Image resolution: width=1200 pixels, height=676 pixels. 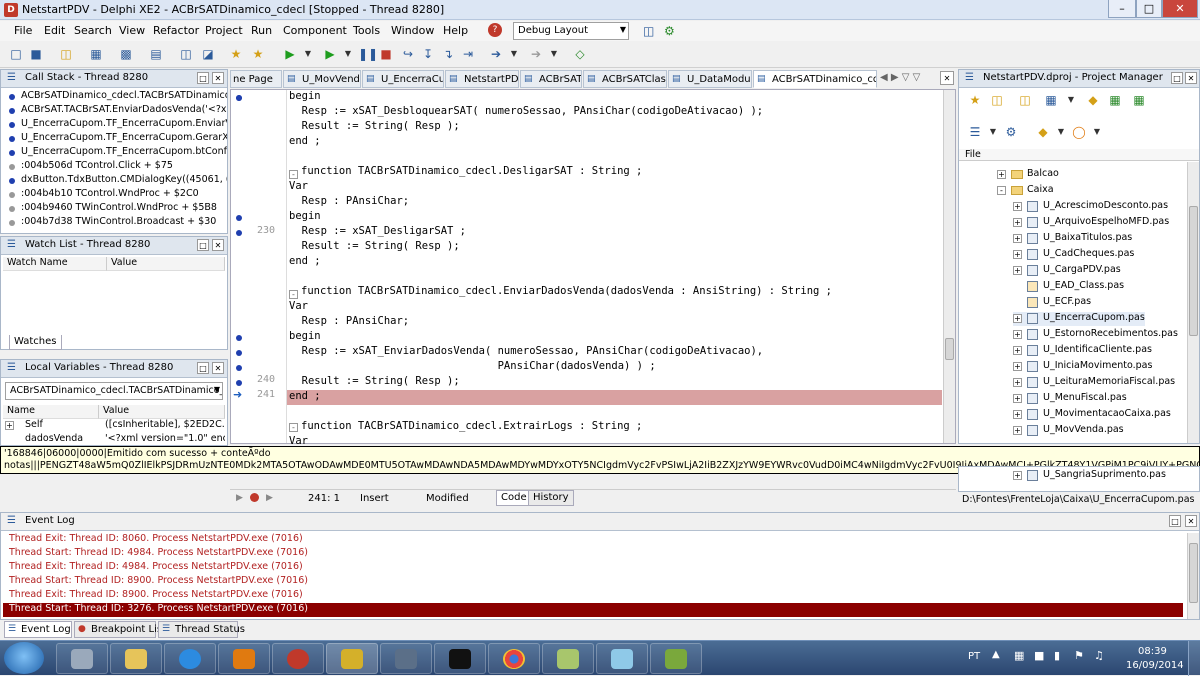 I want to click on watch-name-column: Watch Name, so click(x=55, y=264).